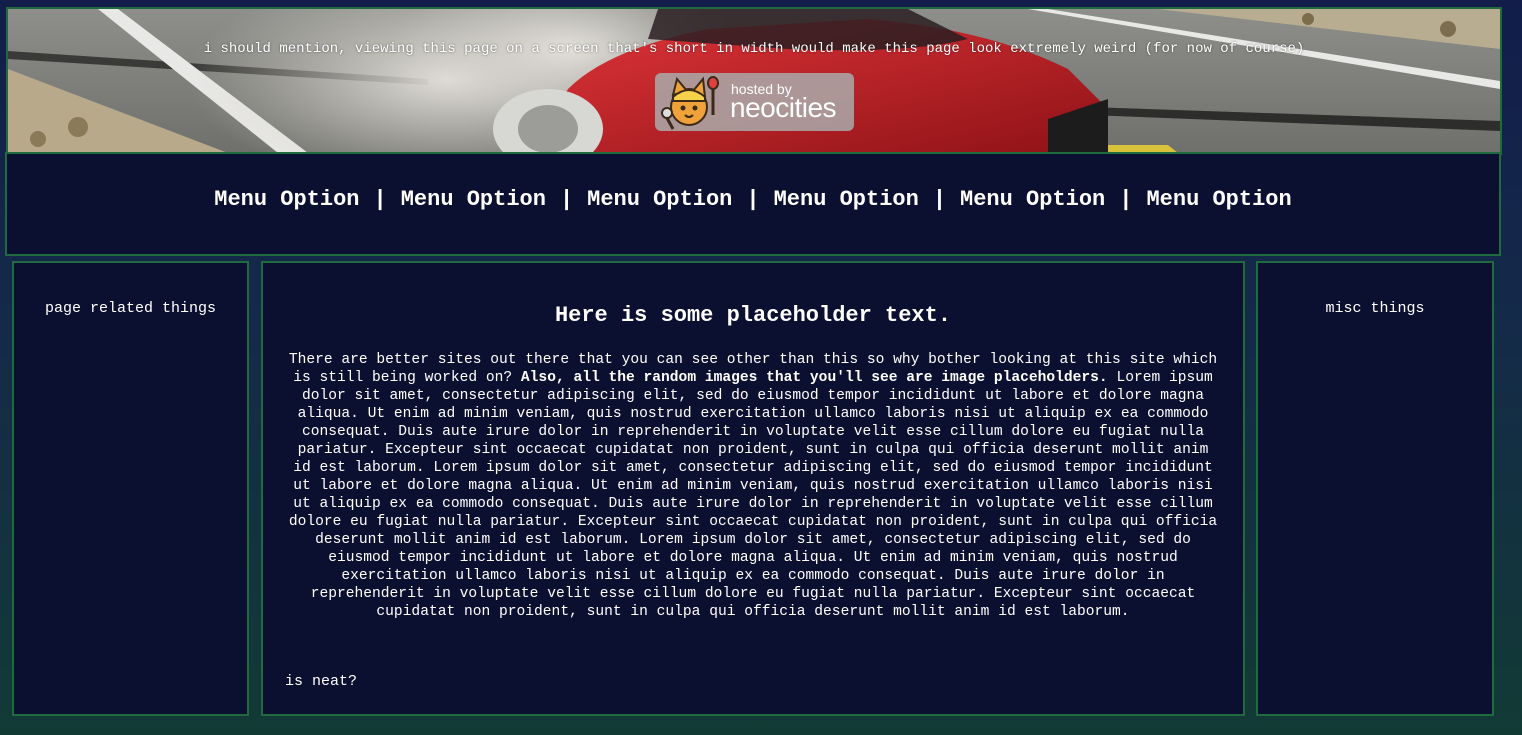 The height and width of the screenshot is (735, 1522). I want to click on main-footer-text: is neat?, so click(321, 681).